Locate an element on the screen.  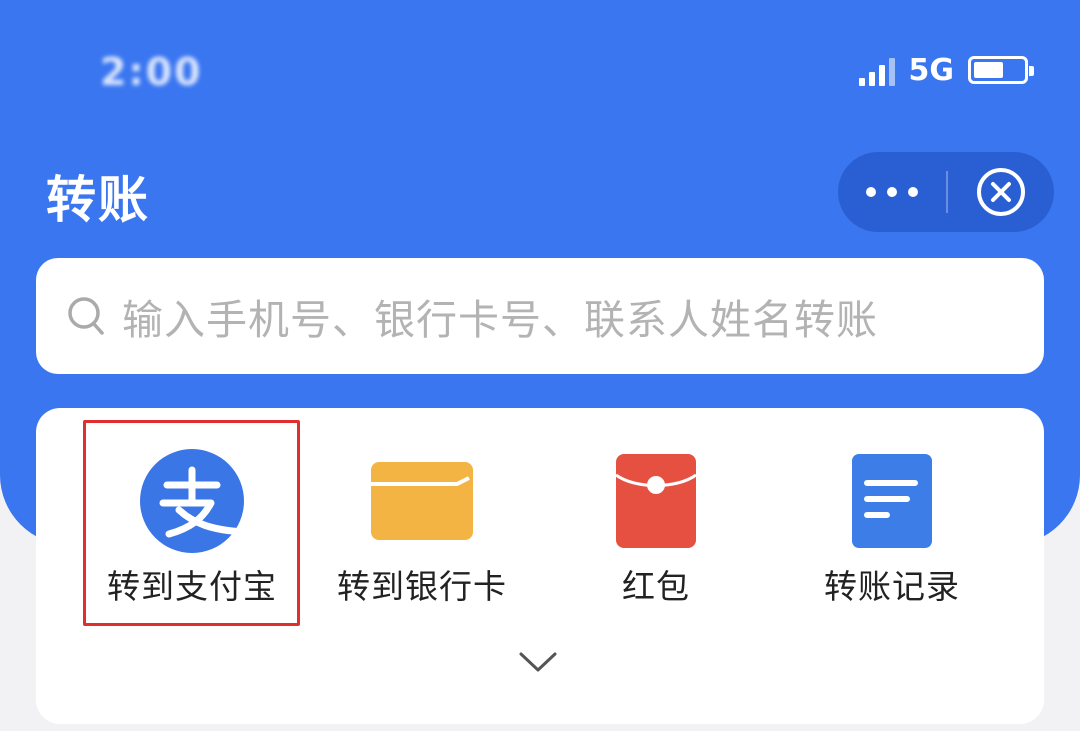
mini-program-capsule is located at coordinates (946, 192).